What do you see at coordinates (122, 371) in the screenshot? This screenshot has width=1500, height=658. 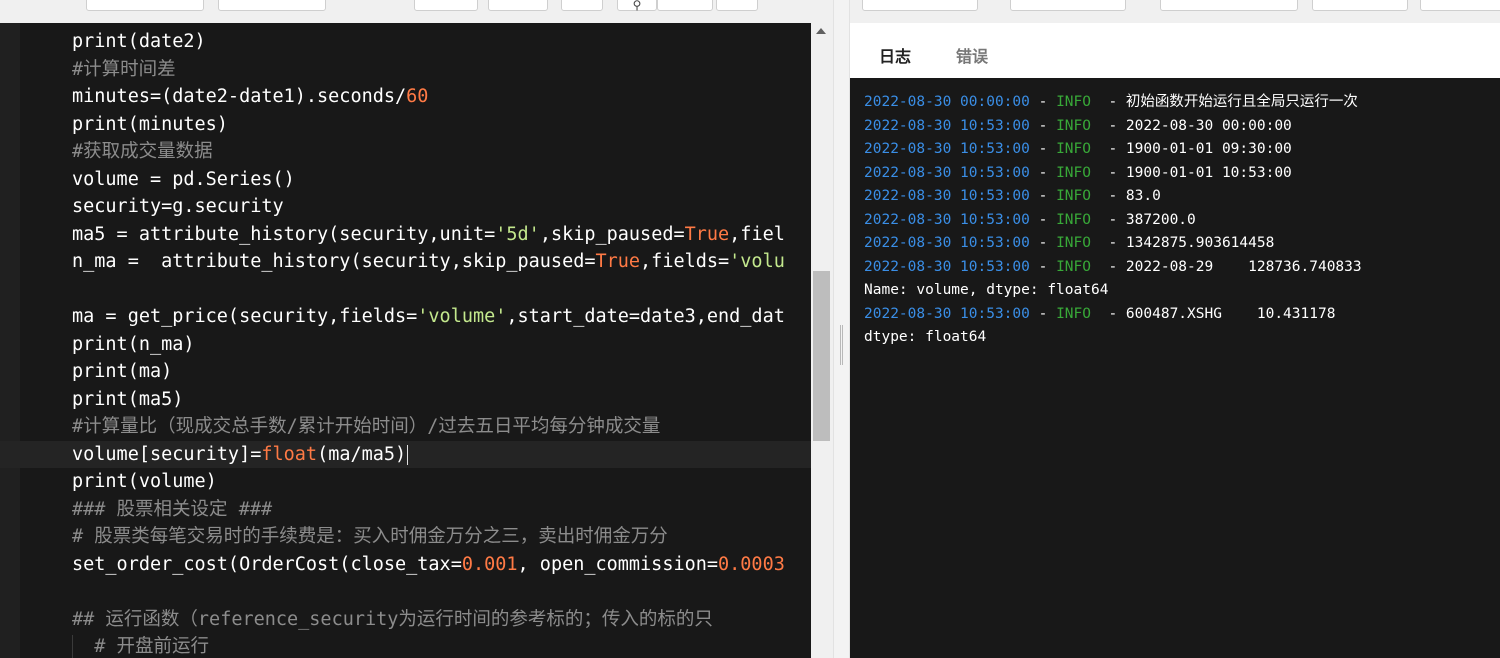 I see `code-token: print(ma)` at bounding box center [122, 371].